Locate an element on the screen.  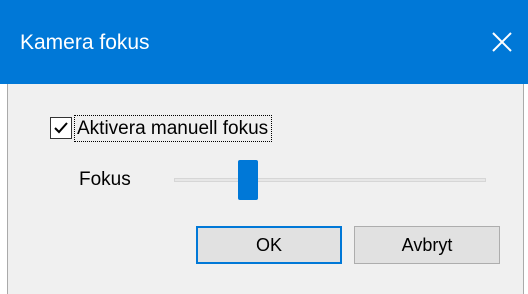
focus-slider is located at coordinates (330, 180).